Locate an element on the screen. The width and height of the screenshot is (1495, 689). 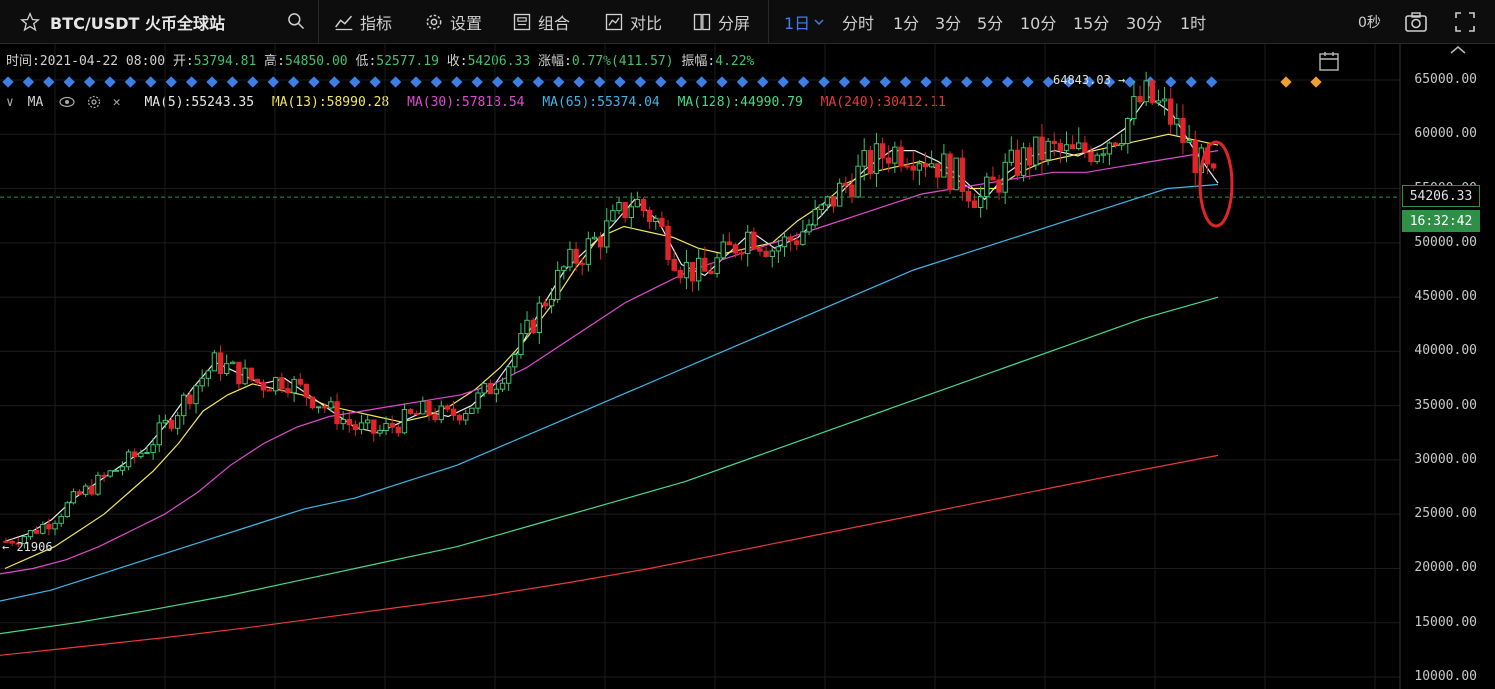
compare-button: 对比 is located at coordinates (633, 22).